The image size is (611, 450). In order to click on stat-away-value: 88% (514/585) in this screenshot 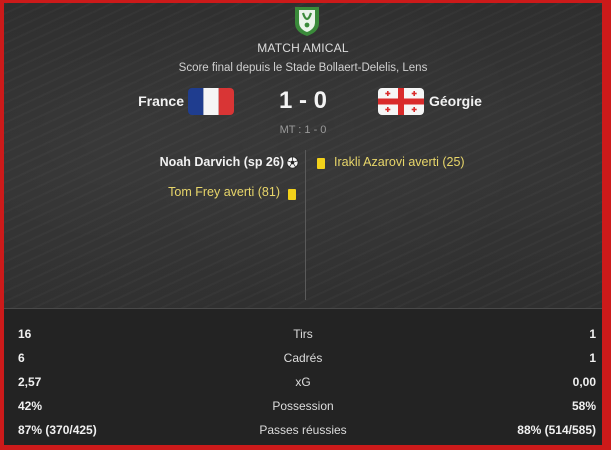, I will do `click(556, 430)`.